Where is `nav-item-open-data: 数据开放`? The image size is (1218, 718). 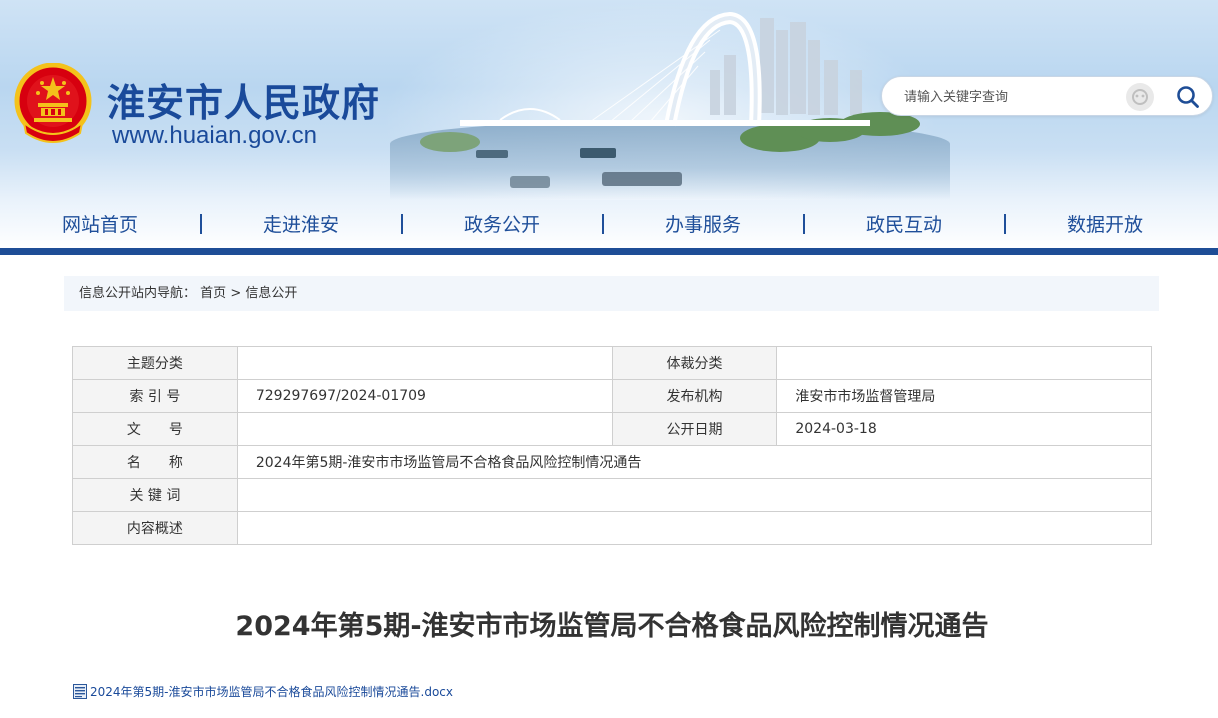
nav-item-open-data: 数据开放 is located at coordinates (1105, 224).